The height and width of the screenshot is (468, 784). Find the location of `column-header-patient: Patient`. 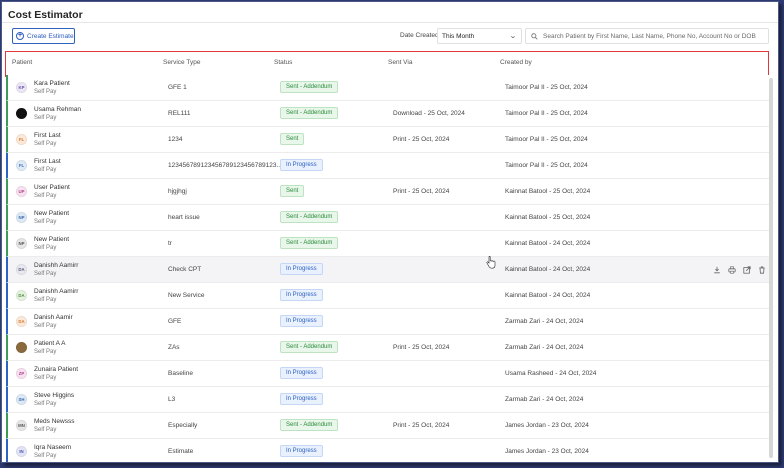

column-header-patient: Patient is located at coordinates (22, 62).